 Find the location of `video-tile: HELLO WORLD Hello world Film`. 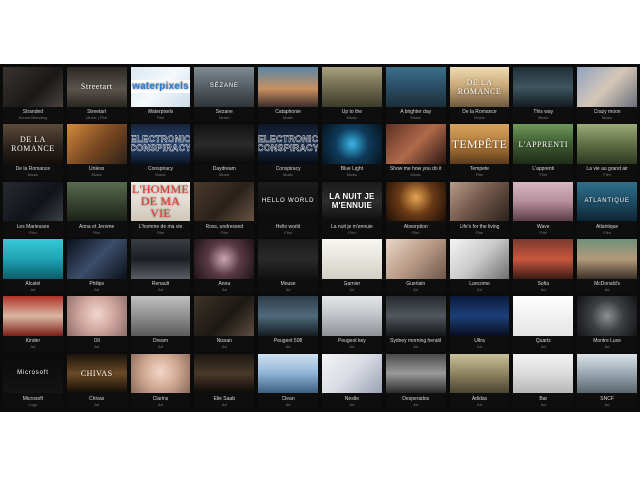

video-tile: HELLO WORLD Hello world Film is located at coordinates (288, 209).